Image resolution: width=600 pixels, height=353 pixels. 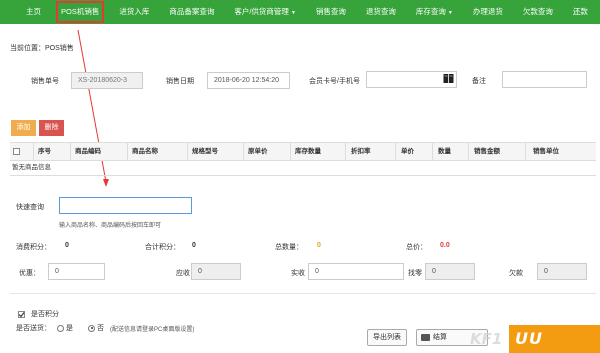 I want to click on change-label: 找零, so click(x=415, y=273).